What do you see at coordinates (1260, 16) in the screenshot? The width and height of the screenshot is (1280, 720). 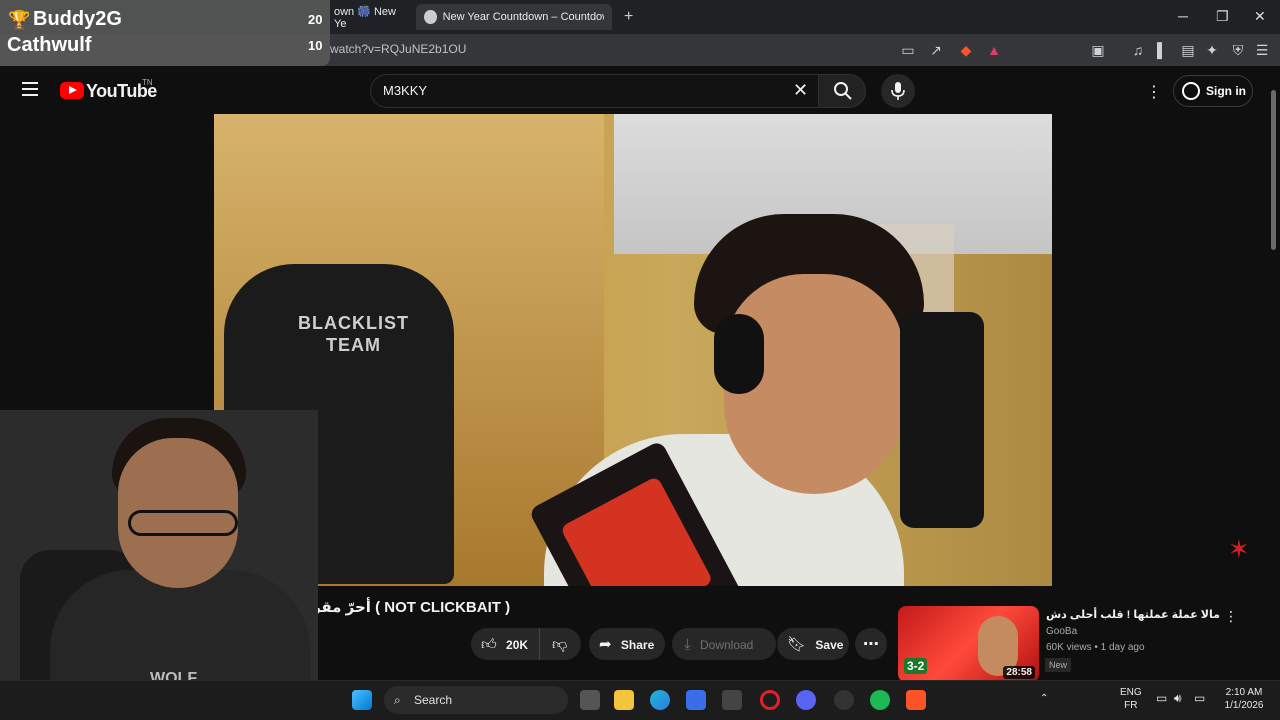 I see `close-window-button: ✕` at bounding box center [1260, 16].